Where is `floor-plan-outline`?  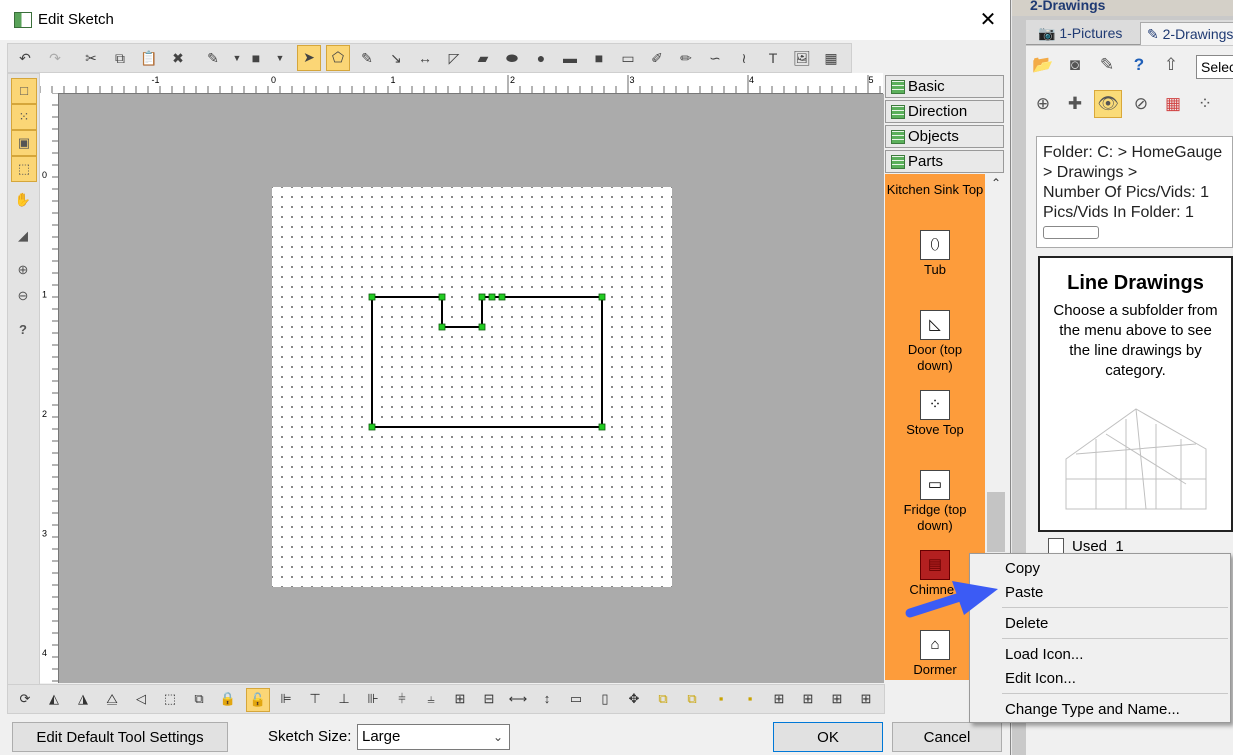 floor-plan-outline is located at coordinates (487, 362).